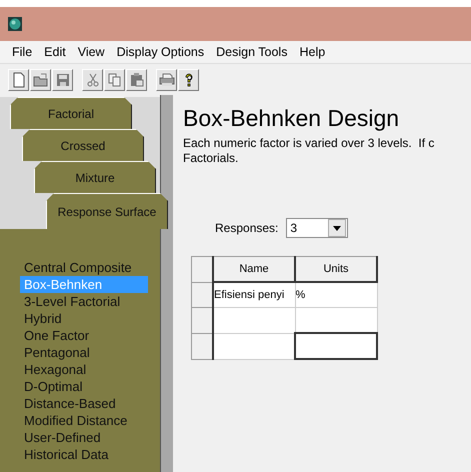  What do you see at coordinates (91, 52) in the screenshot?
I see `menu-item: View` at bounding box center [91, 52].